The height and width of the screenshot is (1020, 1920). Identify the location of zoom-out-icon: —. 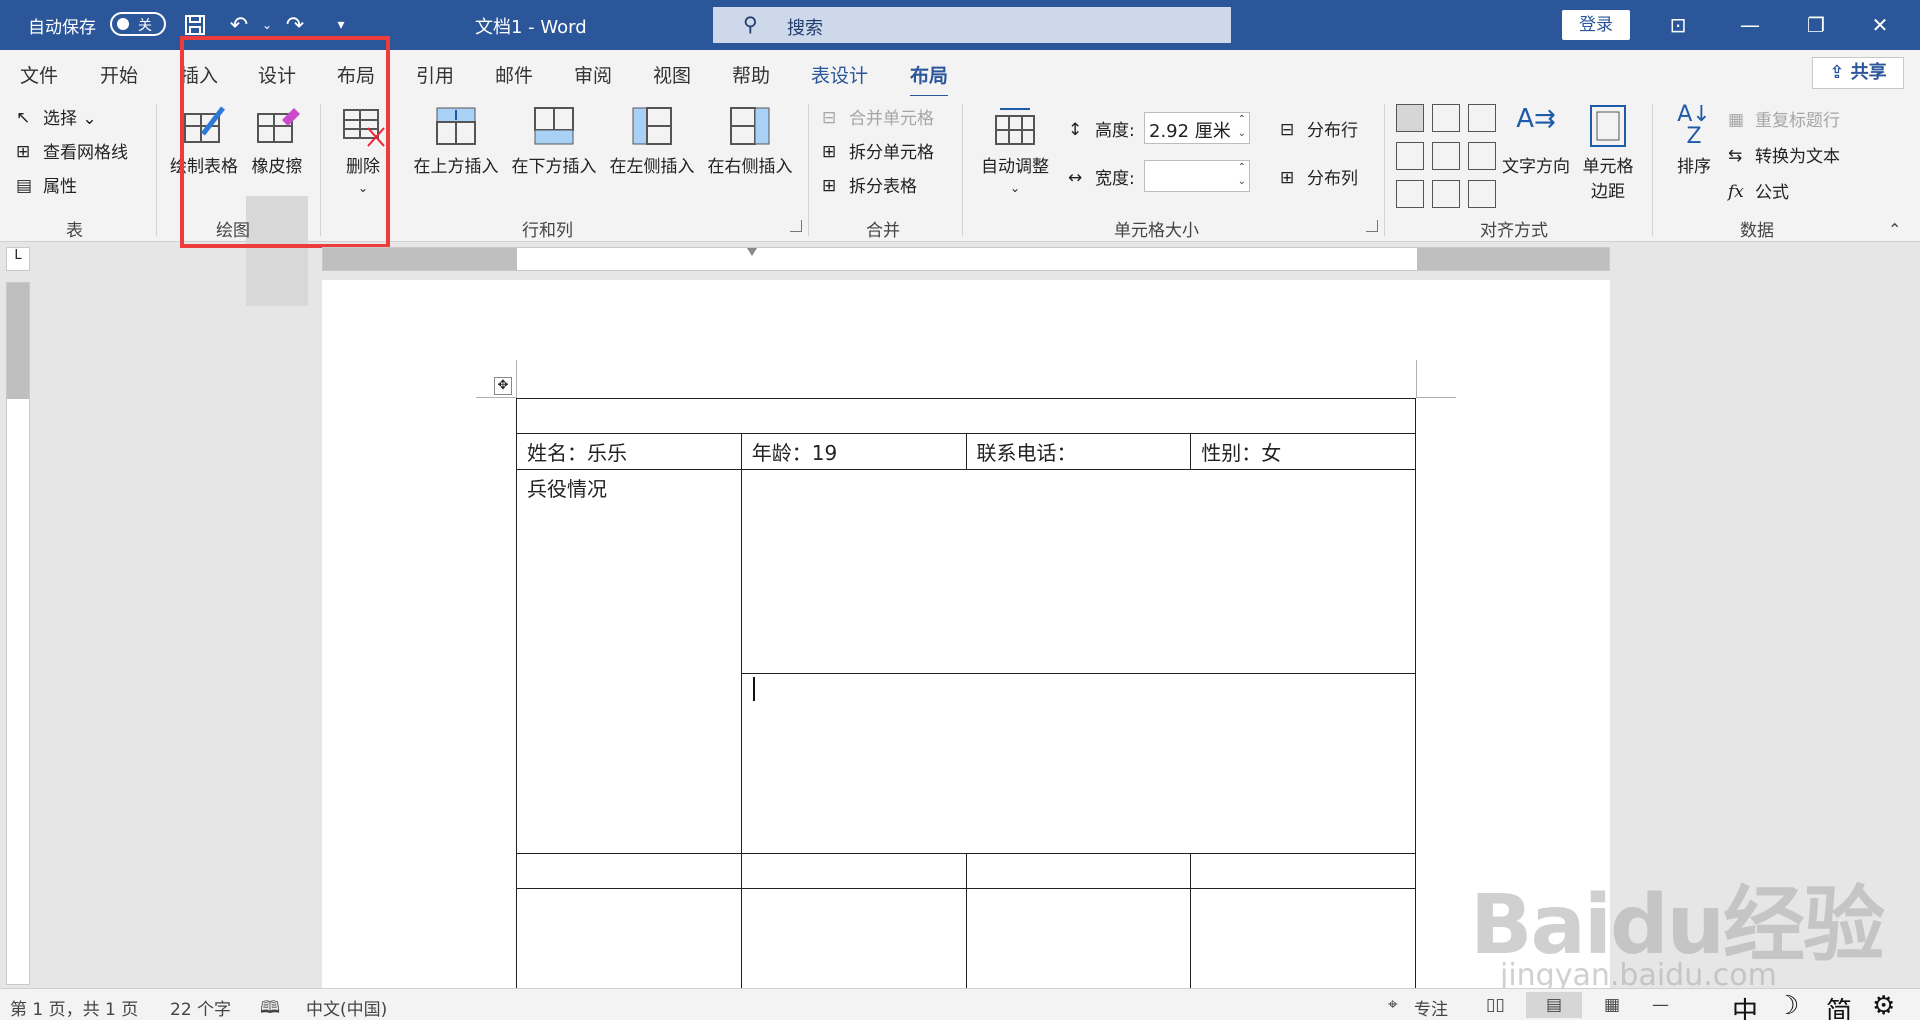
(1660, 1005).